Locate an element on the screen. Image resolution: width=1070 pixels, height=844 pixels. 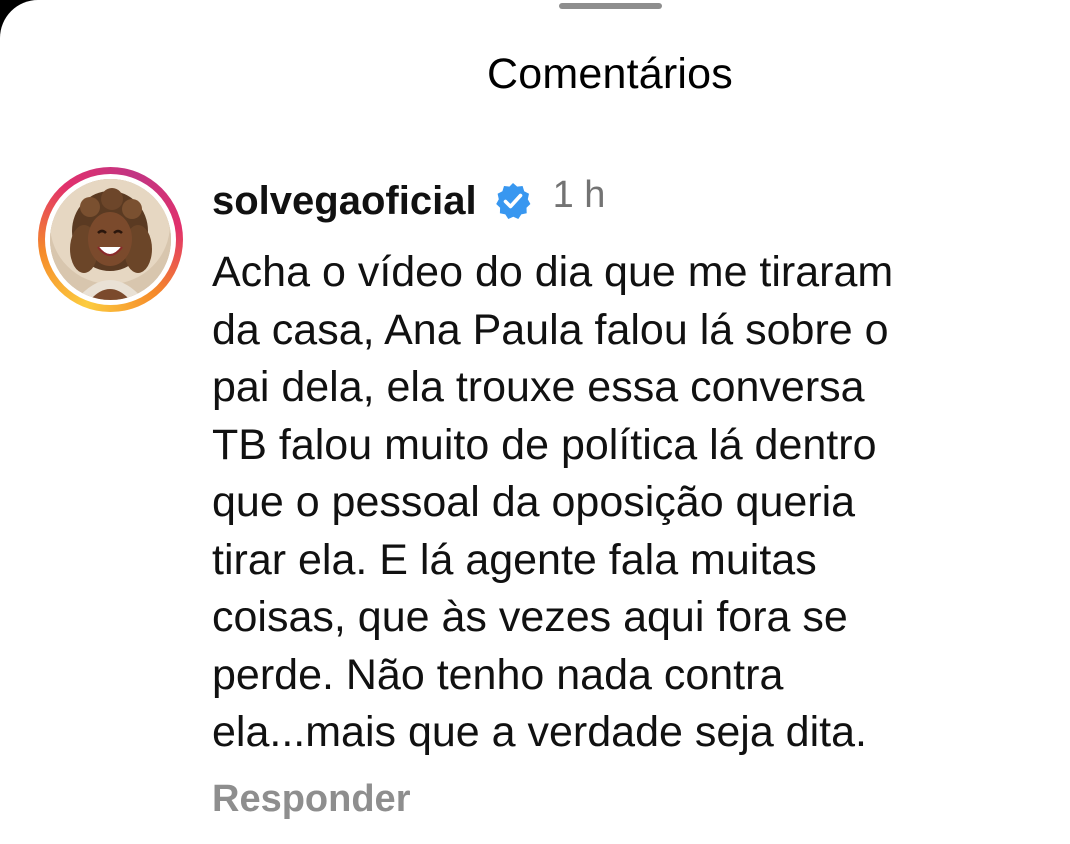
reply-button: Responder is located at coordinates (311, 799).